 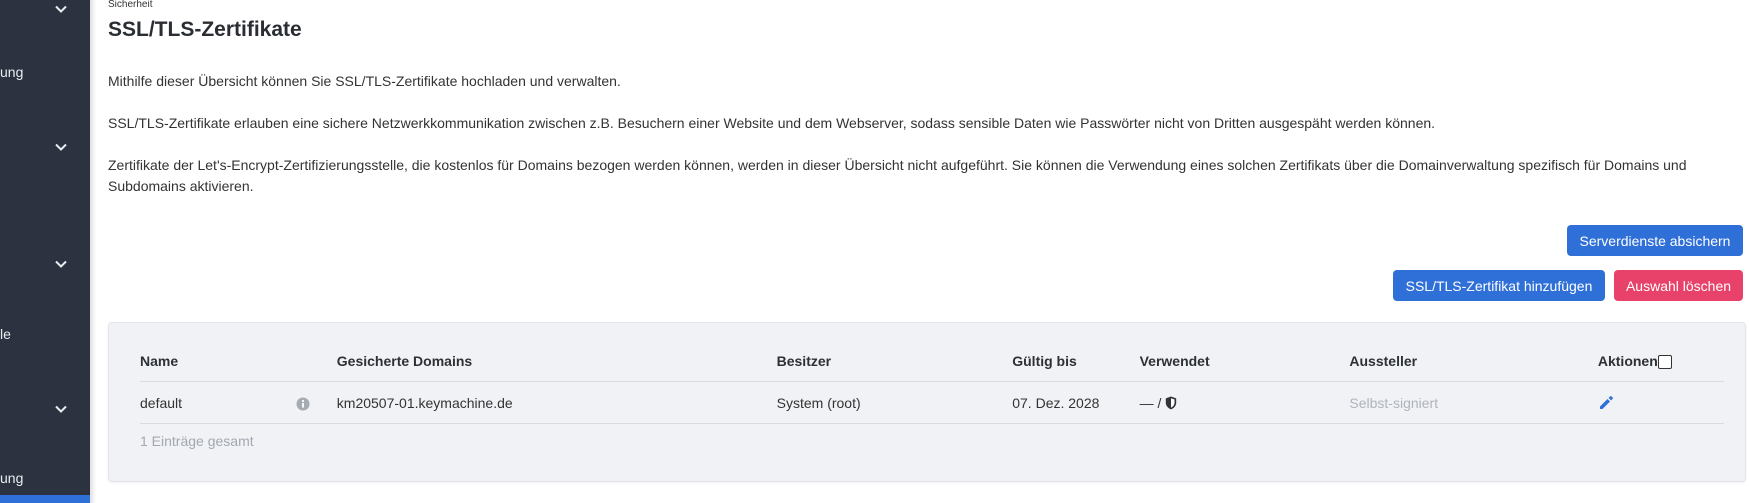 What do you see at coordinates (218, 402) in the screenshot?
I see `cert-name: default` at bounding box center [218, 402].